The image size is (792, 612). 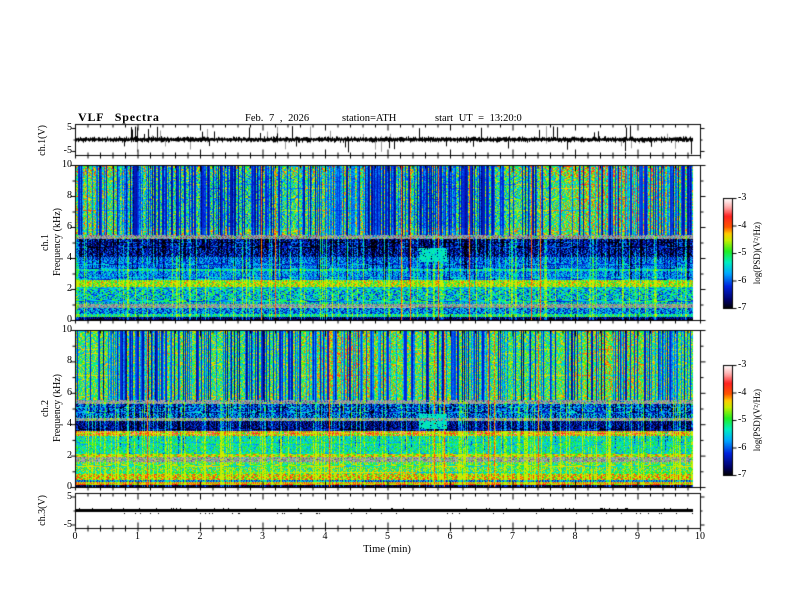 What do you see at coordinates (119, 117) in the screenshot?
I see `figure-title: VLF Spectra` at bounding box center [119, 117].